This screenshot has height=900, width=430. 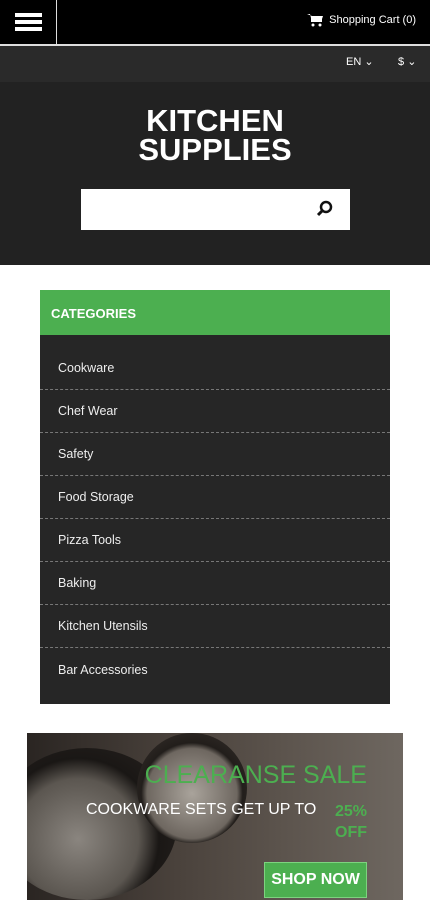 What do you see at coordinates (215, 540) in the screenshot?
I see `category-item: Pizza Tools` at bounding box center [215, 540].